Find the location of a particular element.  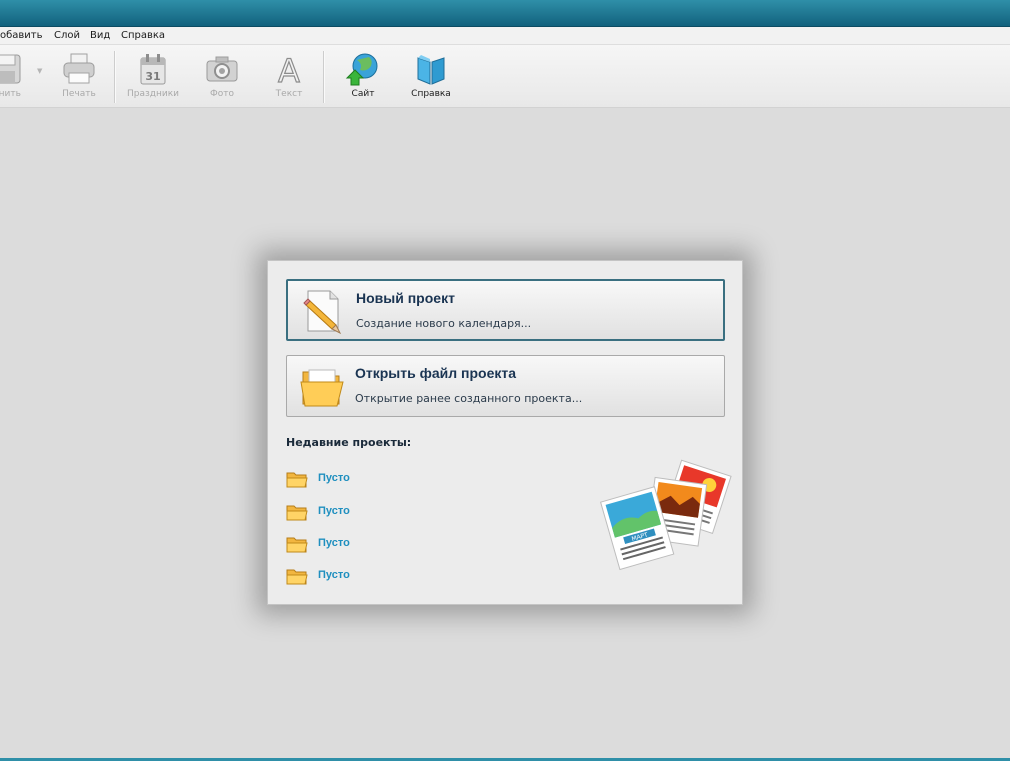

save-dropdown-icon: ▼ is located at coordinates (39, 71).